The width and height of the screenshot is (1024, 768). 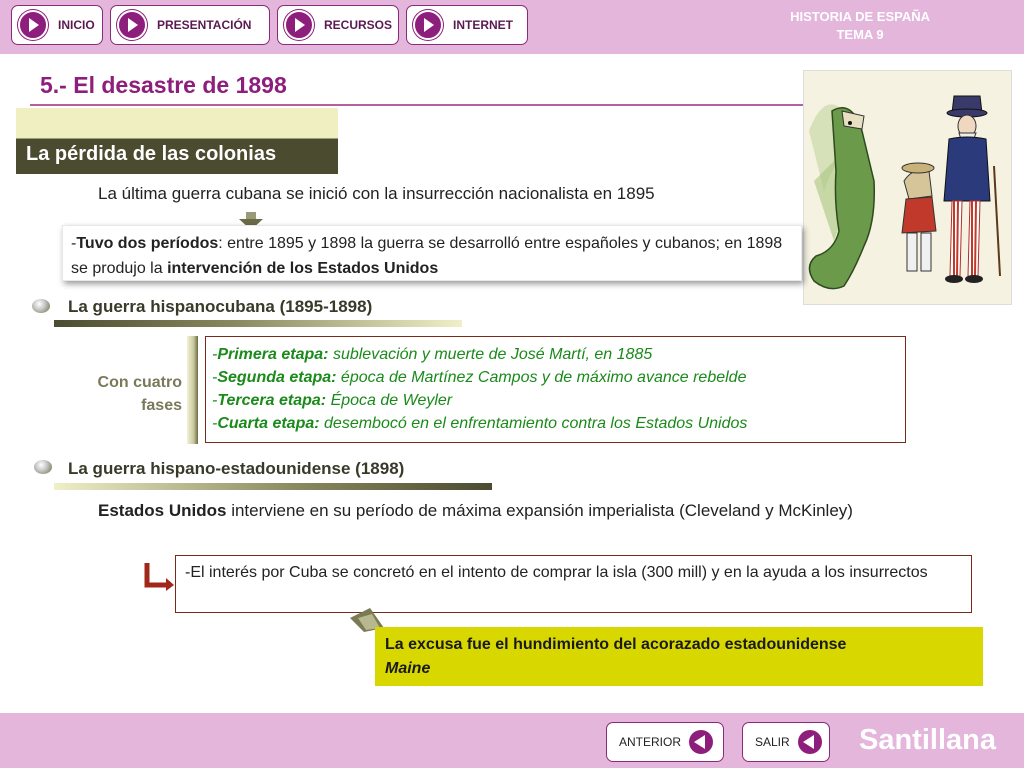 What do you see at coordinates (408, 668) in the screenshot?
I see `ship-name: Maine` at bounding box center [408, 668].